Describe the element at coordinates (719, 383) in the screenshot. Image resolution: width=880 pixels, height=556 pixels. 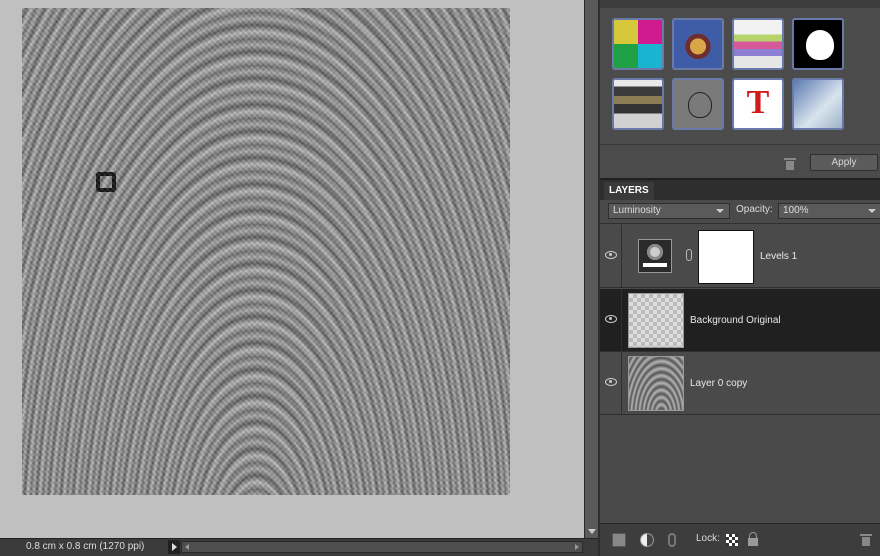
I see `layer-name: Layer 0 copy` at that location.